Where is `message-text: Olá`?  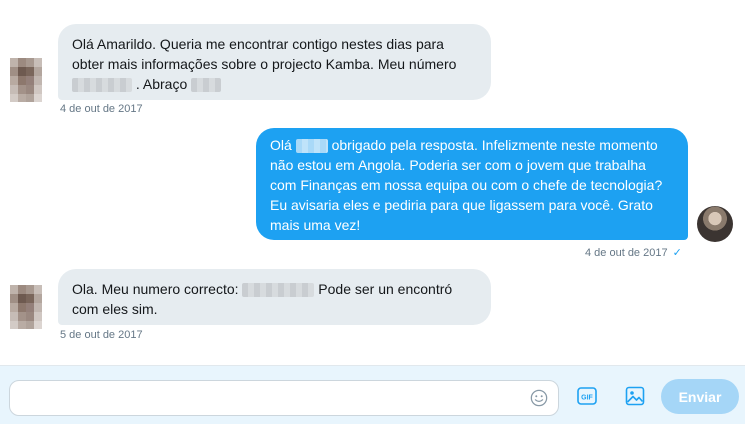
message-text: Olá is located at coordinates (281, 145).